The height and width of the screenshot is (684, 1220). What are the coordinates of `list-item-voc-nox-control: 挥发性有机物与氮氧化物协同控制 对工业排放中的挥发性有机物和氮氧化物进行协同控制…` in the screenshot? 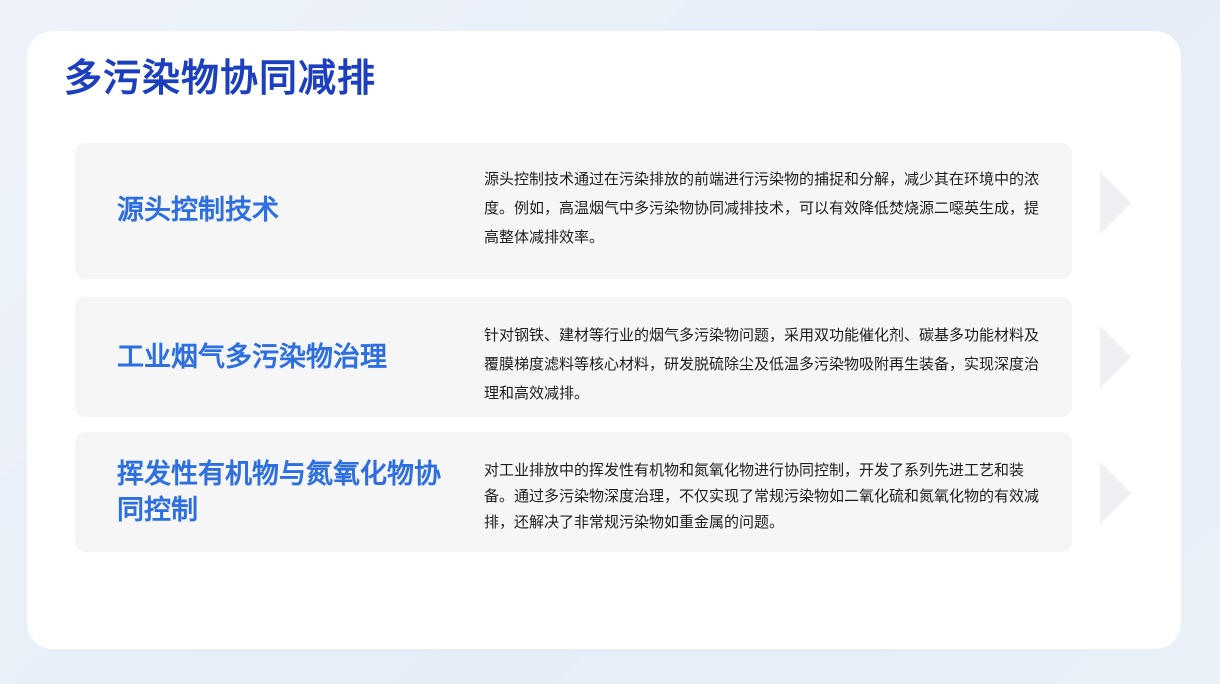 It's located at (573, 492).